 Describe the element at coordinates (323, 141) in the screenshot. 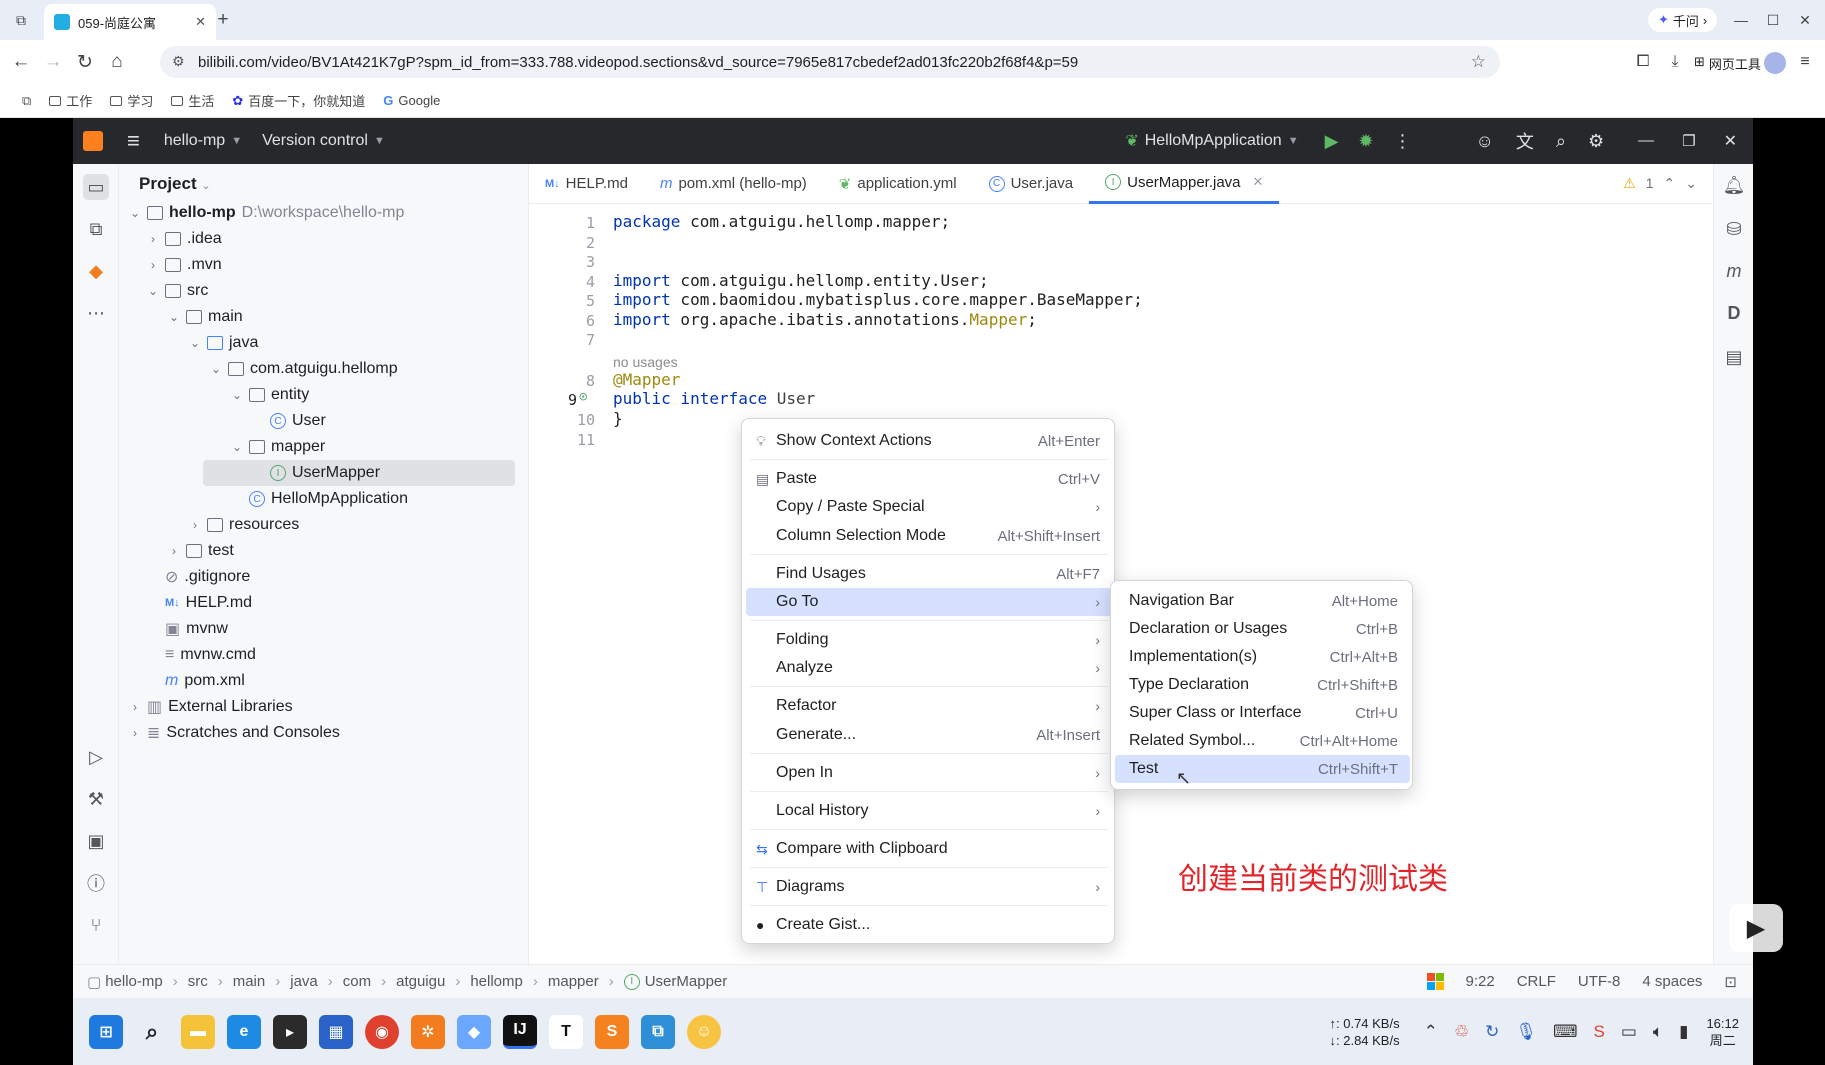

I see `version-control-menu: Version control ▼` at that location.